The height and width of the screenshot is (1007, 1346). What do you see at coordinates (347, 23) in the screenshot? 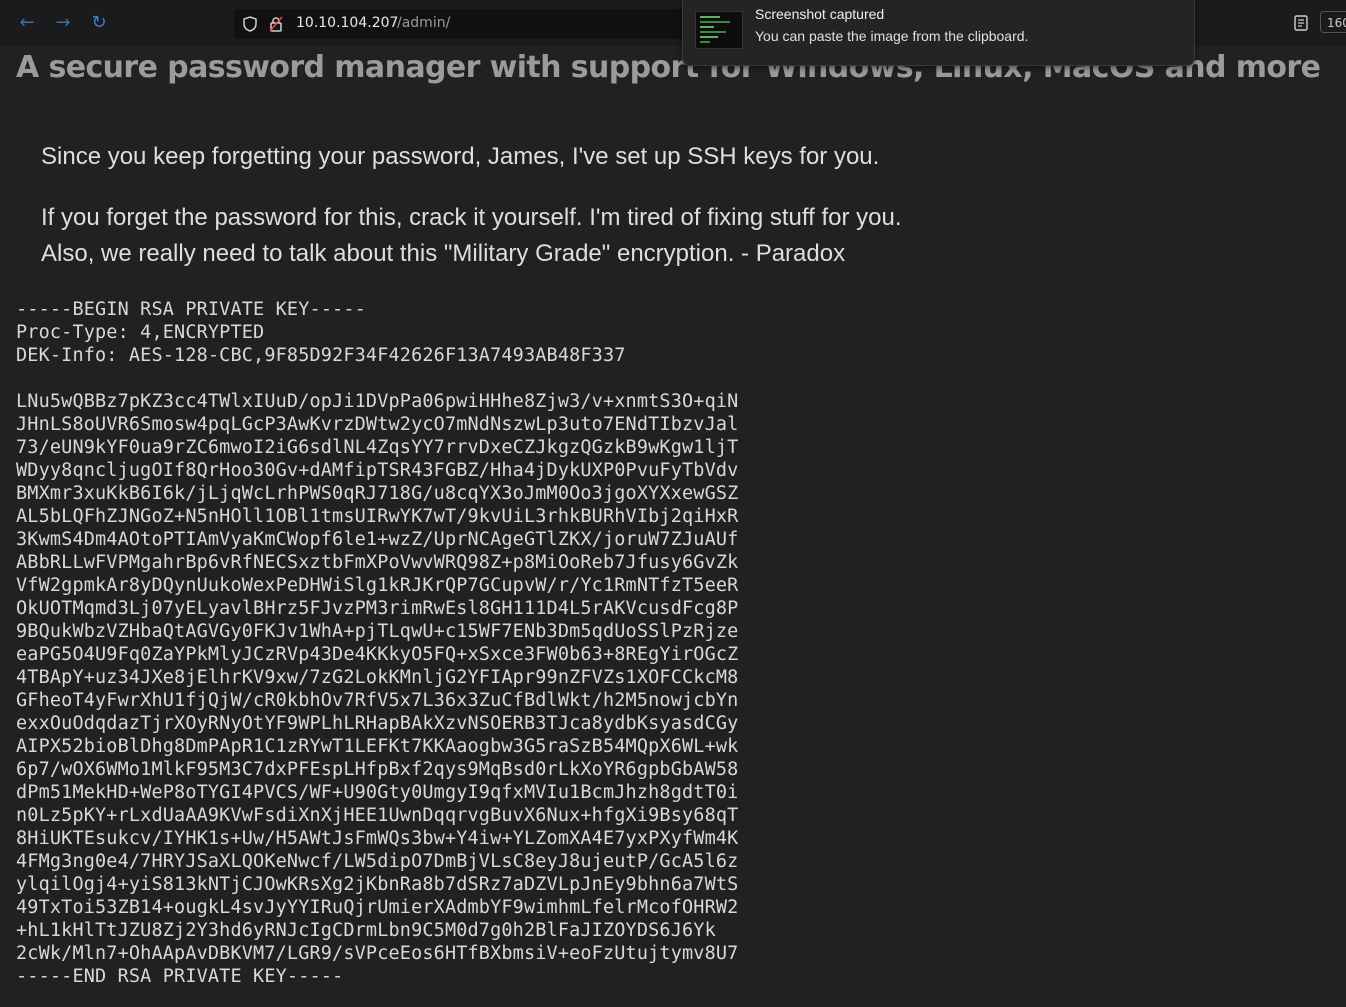
I see `url-host: 10.10.104.207` at bounding box center [347, 23].